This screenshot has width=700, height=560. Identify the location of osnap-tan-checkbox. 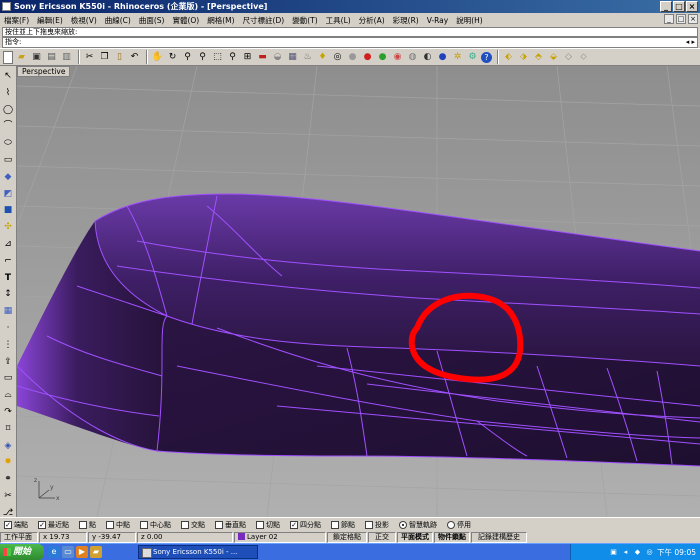
(260, 524).